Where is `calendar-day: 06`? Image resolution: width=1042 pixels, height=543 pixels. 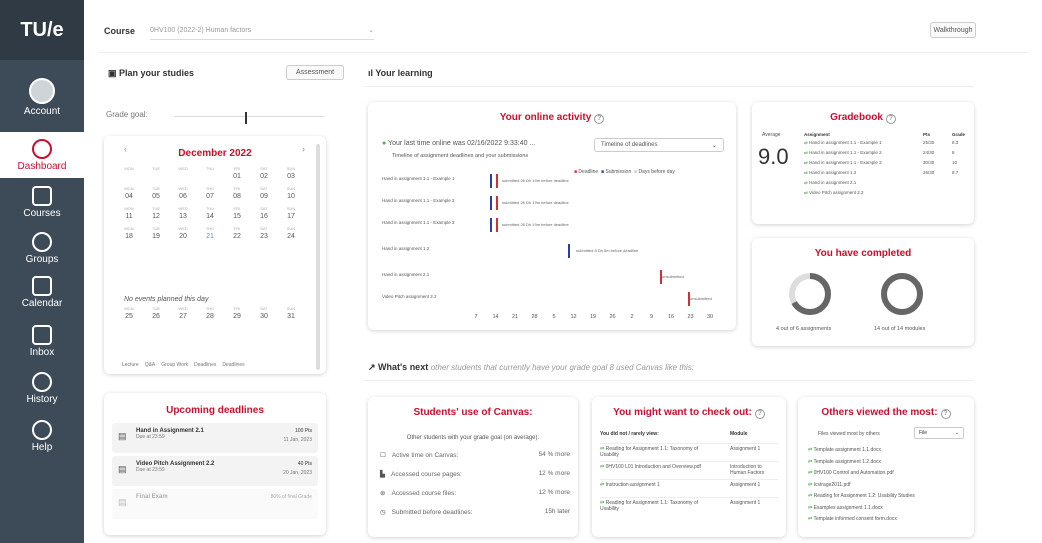 calendar-day: 06 is located at coordinates (183, 196).